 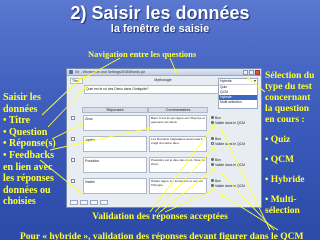 I want to click on maximize-icon, so click(x=251, y=72).